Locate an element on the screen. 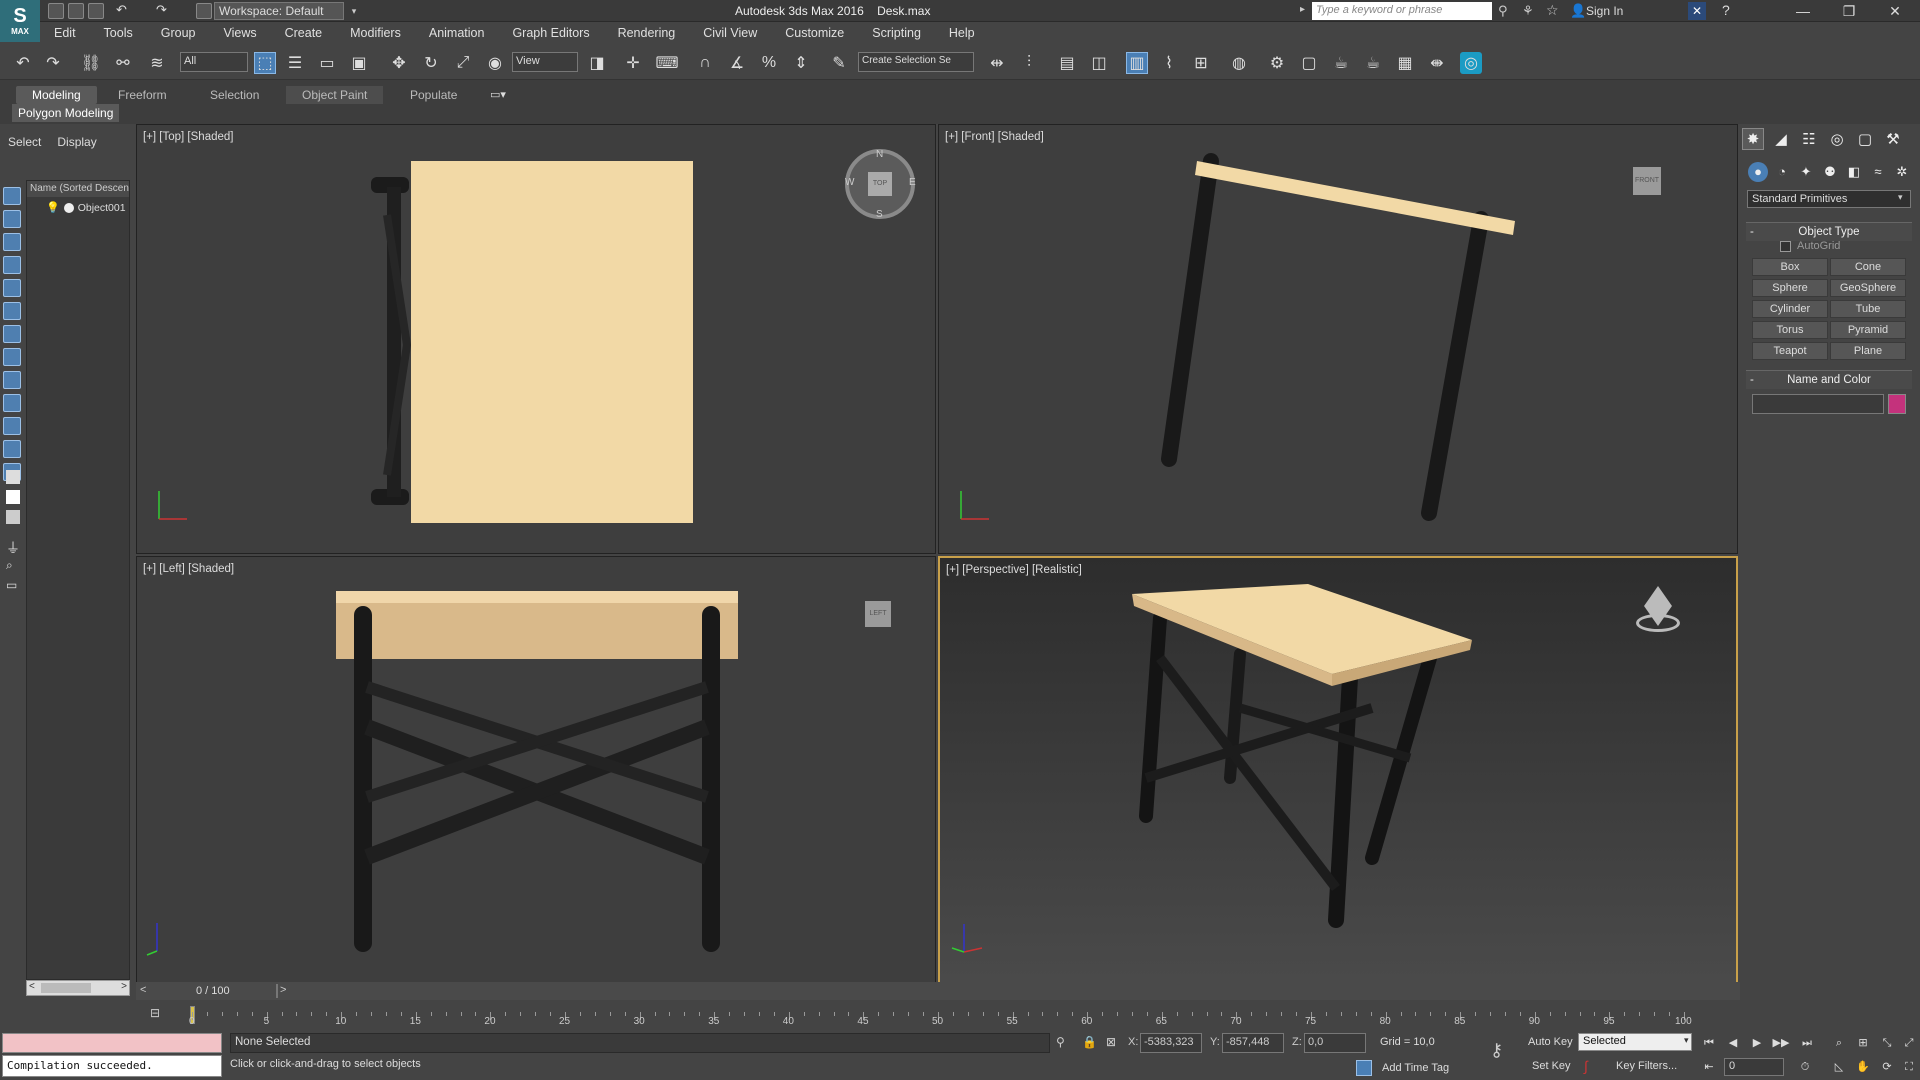  utilities-tab-icon: ⚒ is located at coordinates (1893, 139).